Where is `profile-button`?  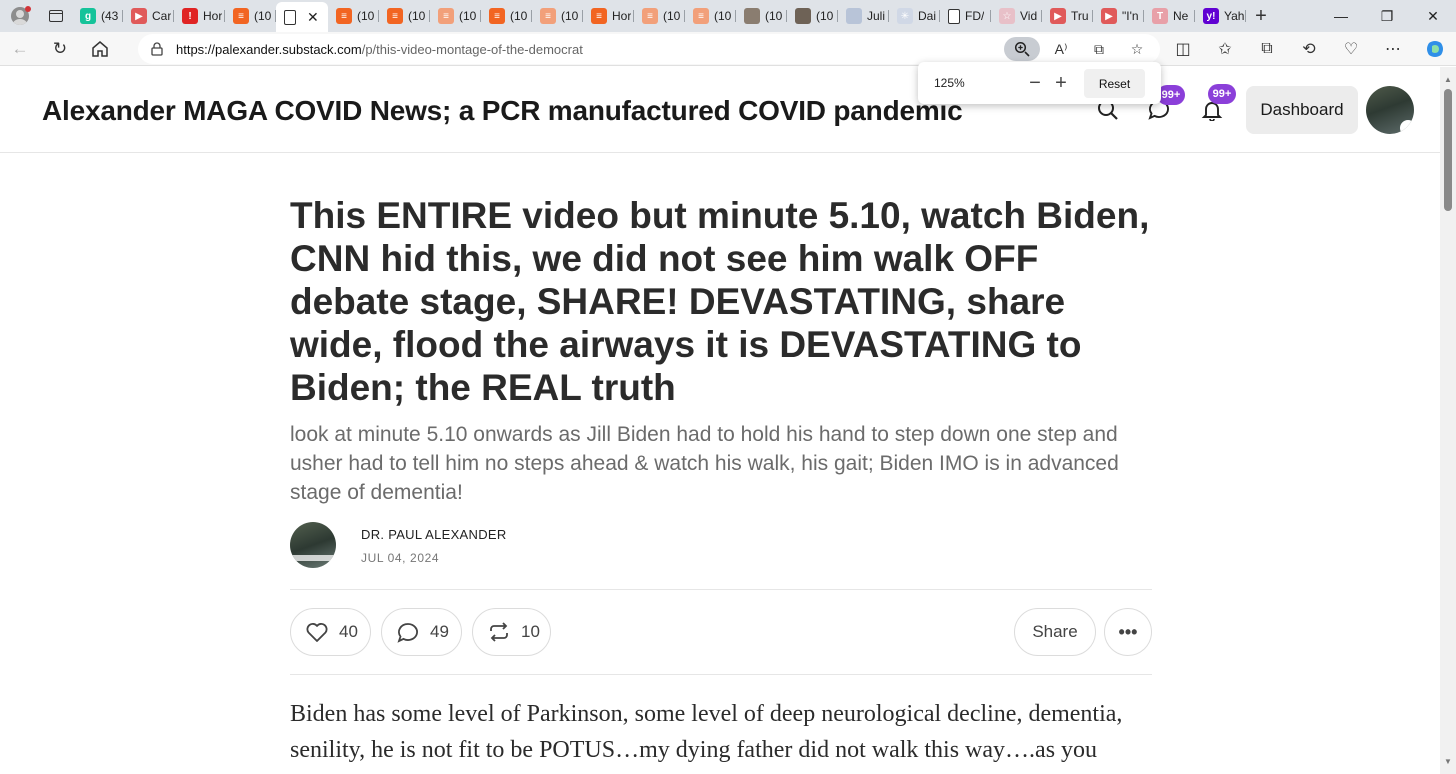 profile-button is located at coordinates (20, 16).